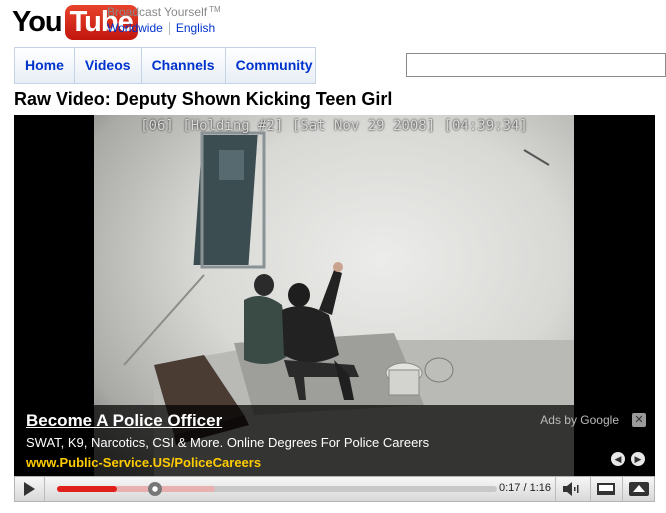 The height and width of the screenshot is (513, 666). What do you see at coordinates (37, 21) in the screenshot?
I see `logo-you-text: You` at bounding box center [37, 21].